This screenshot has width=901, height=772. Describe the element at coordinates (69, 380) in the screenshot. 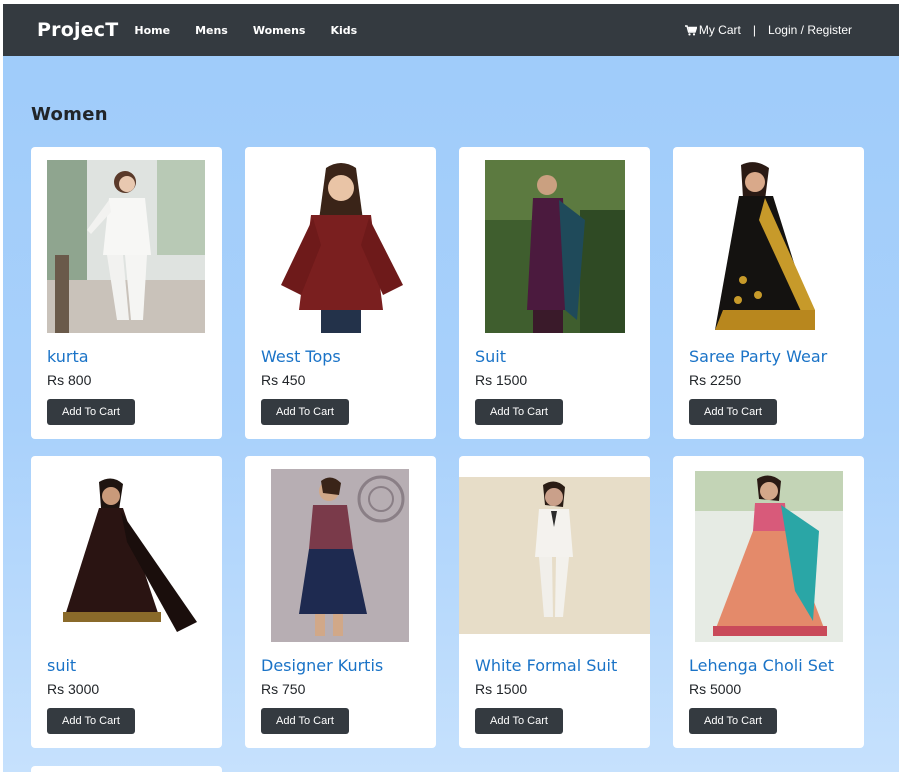

I see `product-price: Rs 800` at that location.